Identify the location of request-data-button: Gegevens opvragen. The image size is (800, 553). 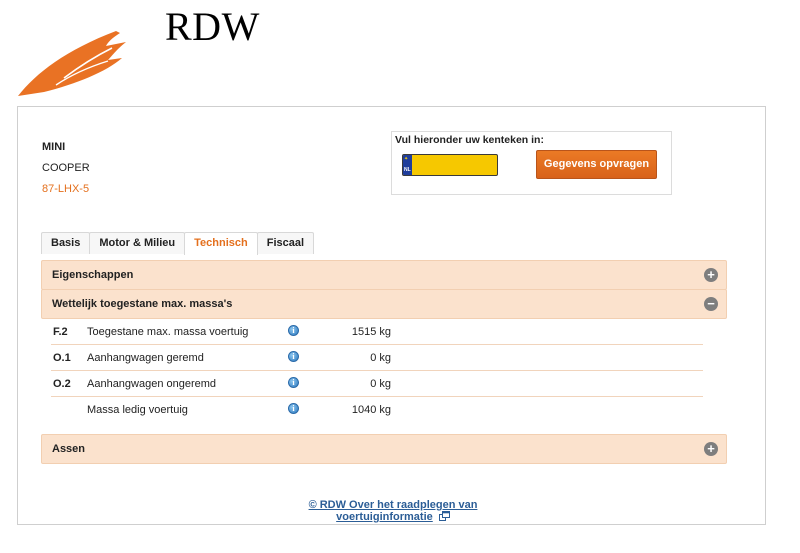
(596, 164).